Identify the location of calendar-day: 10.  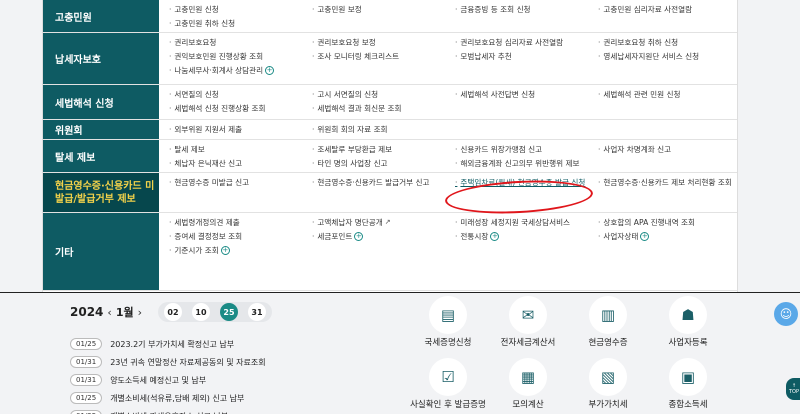
(201, 312).